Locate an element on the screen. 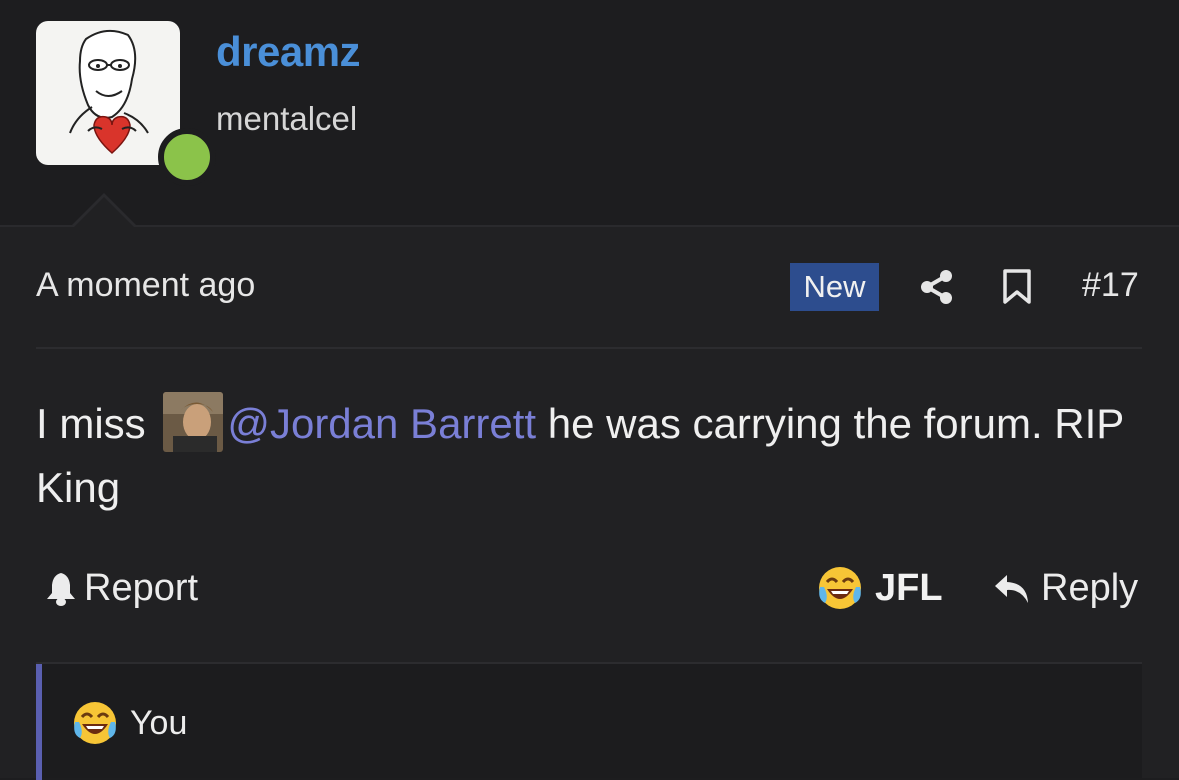 The image size is (1179, 780). reply-button: Reply is located at coordinates (1065, 588).